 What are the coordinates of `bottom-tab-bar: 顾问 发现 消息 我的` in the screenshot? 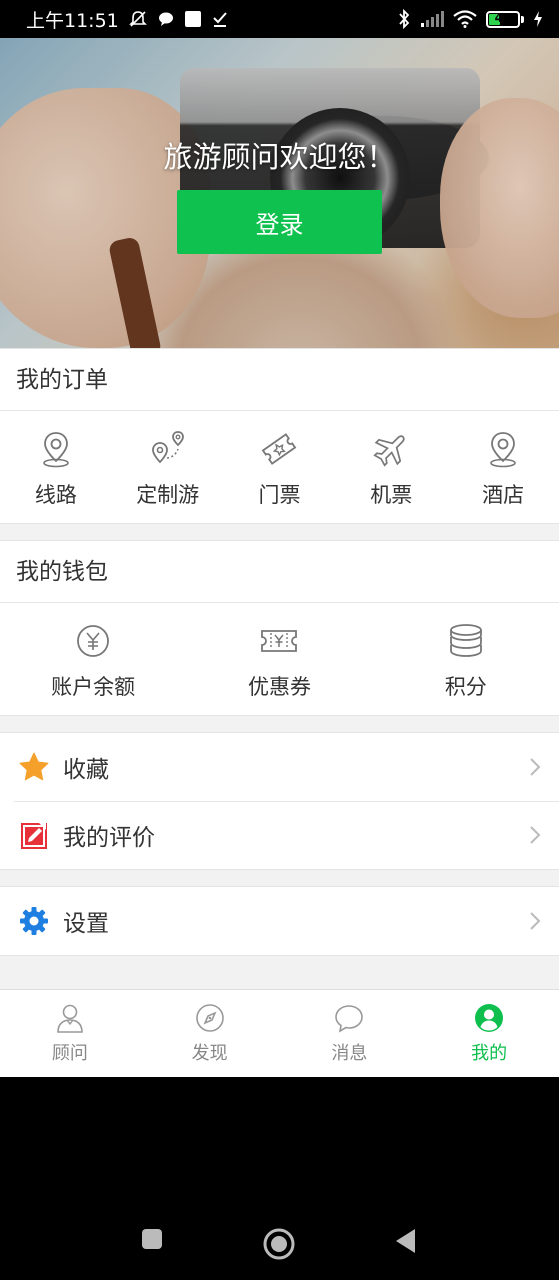 It's located at (279, 1033).